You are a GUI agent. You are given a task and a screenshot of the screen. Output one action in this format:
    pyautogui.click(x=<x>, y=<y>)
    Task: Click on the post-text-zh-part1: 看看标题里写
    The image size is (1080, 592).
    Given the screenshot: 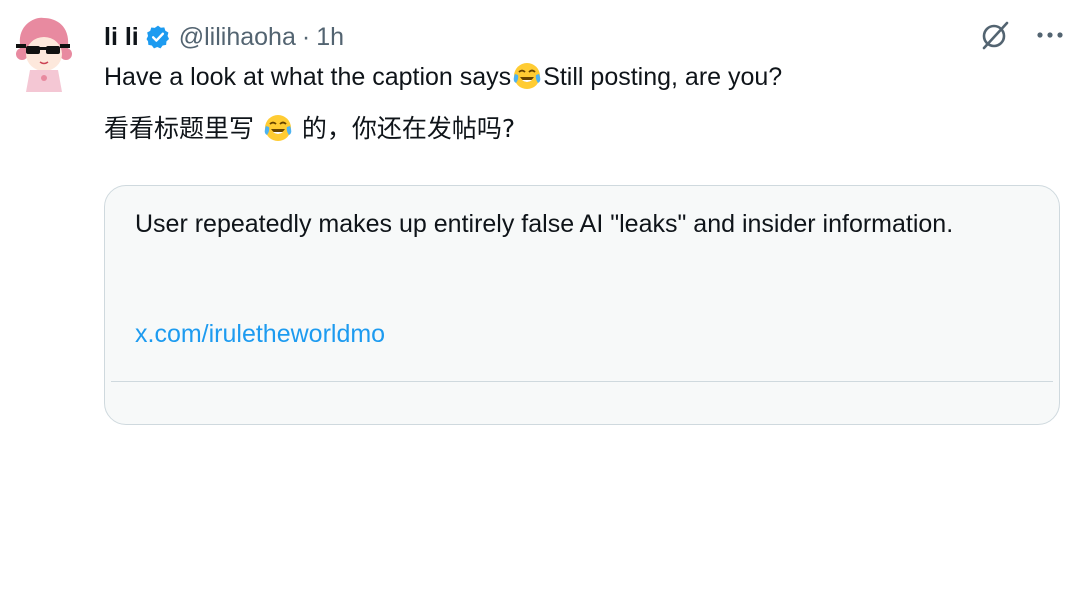 What is the action you would take?
    pyautogui.click(x=183, y=128)
    